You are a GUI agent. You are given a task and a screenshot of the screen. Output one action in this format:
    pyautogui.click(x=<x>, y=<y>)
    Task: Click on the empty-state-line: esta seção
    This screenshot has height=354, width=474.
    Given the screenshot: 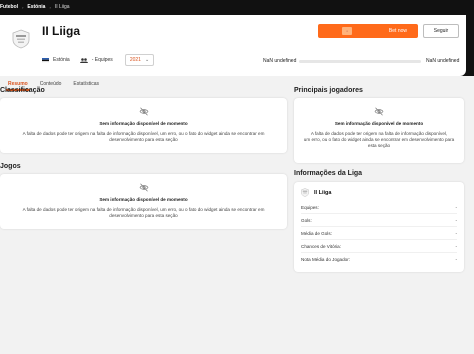 What is the action you would take?
    pyautogui.click(x=379, y=145)
    